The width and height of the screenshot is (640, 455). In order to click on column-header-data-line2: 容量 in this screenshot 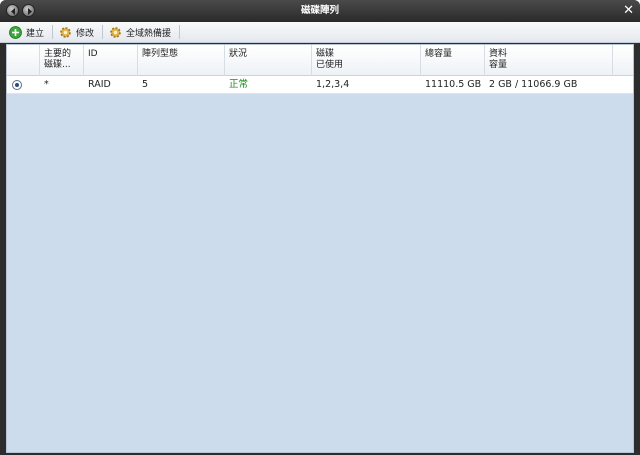, I will do `click(498, 65)`.